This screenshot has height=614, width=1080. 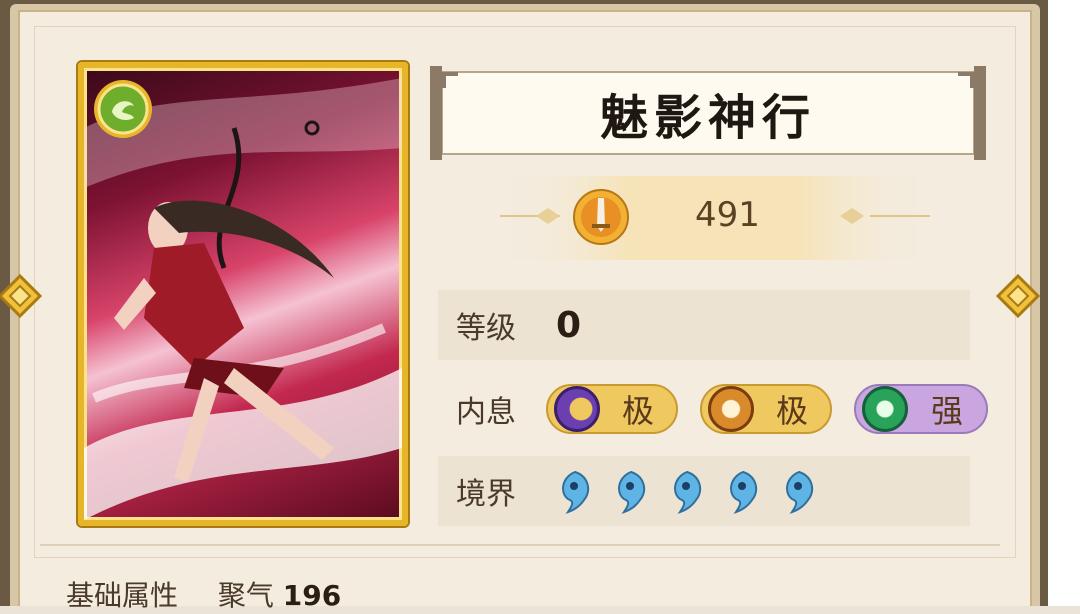 What do you see at coordinates (122, 595) in the screenshot?
I see `base-attributes-label: 基础属性` at bounding box center [122, 595].